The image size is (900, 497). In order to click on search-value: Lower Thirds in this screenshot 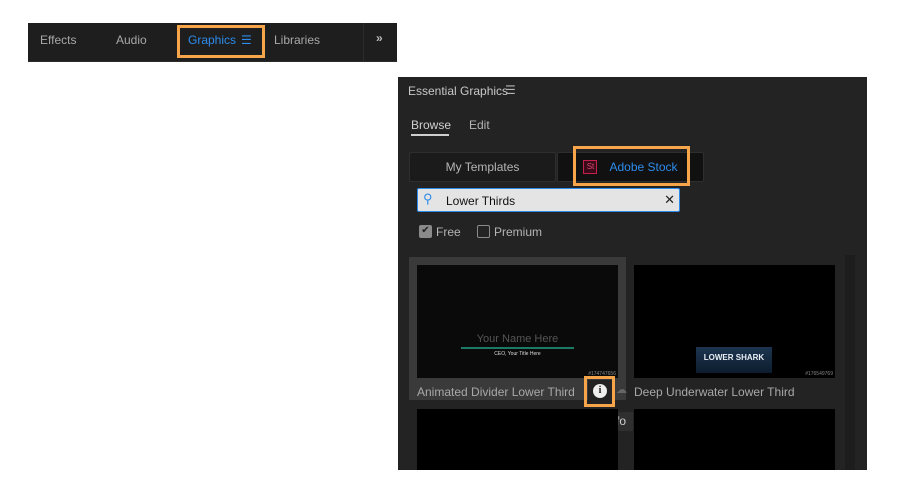, I will do `click(481, 201)`.